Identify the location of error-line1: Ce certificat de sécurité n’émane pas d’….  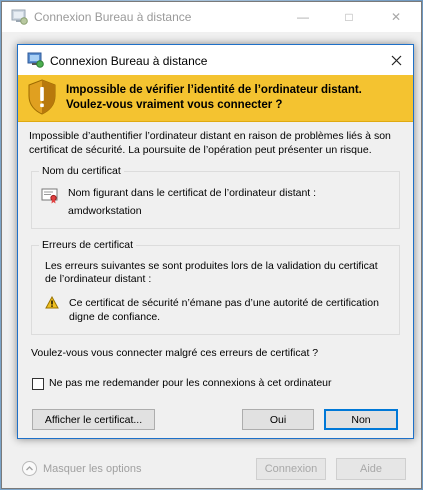
(224, 303).